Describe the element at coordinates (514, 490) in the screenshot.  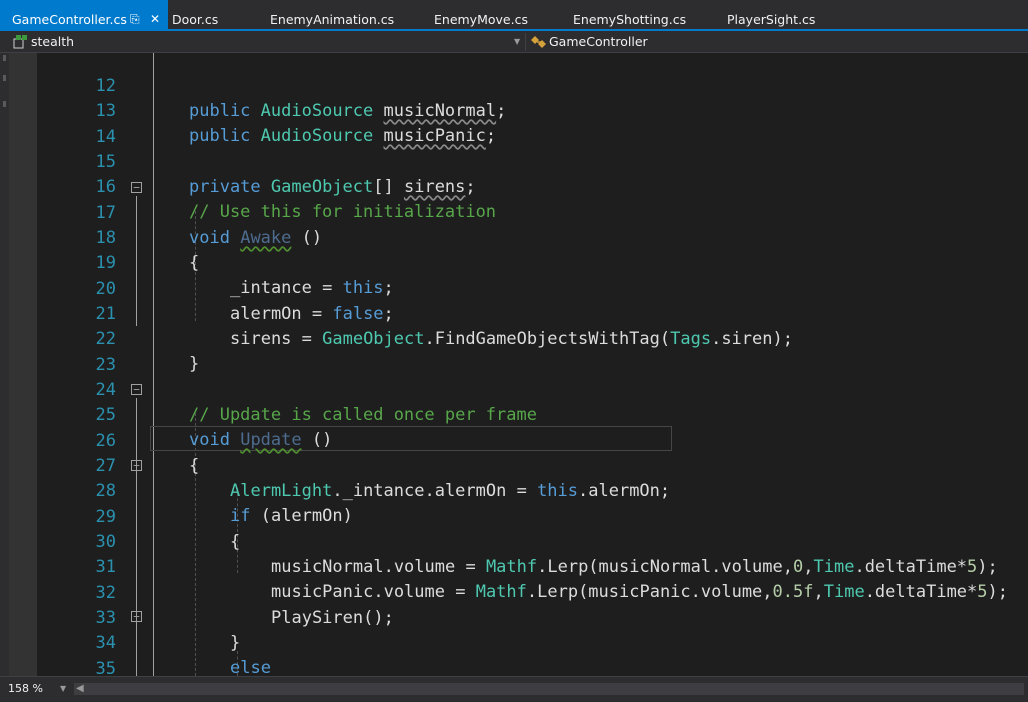
I see `code-line: 28 if (alermOn)` at that location.